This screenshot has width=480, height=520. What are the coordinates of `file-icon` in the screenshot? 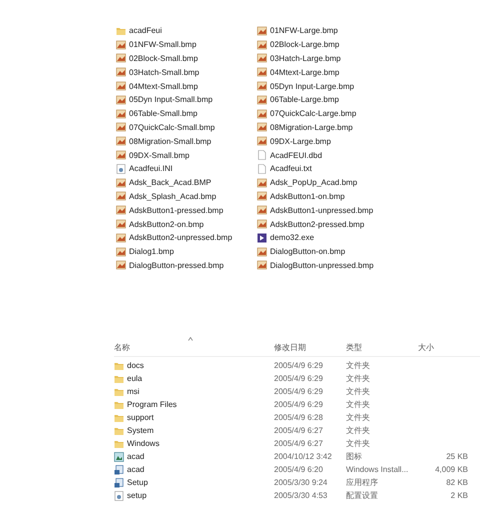 It's located at (262, 169).